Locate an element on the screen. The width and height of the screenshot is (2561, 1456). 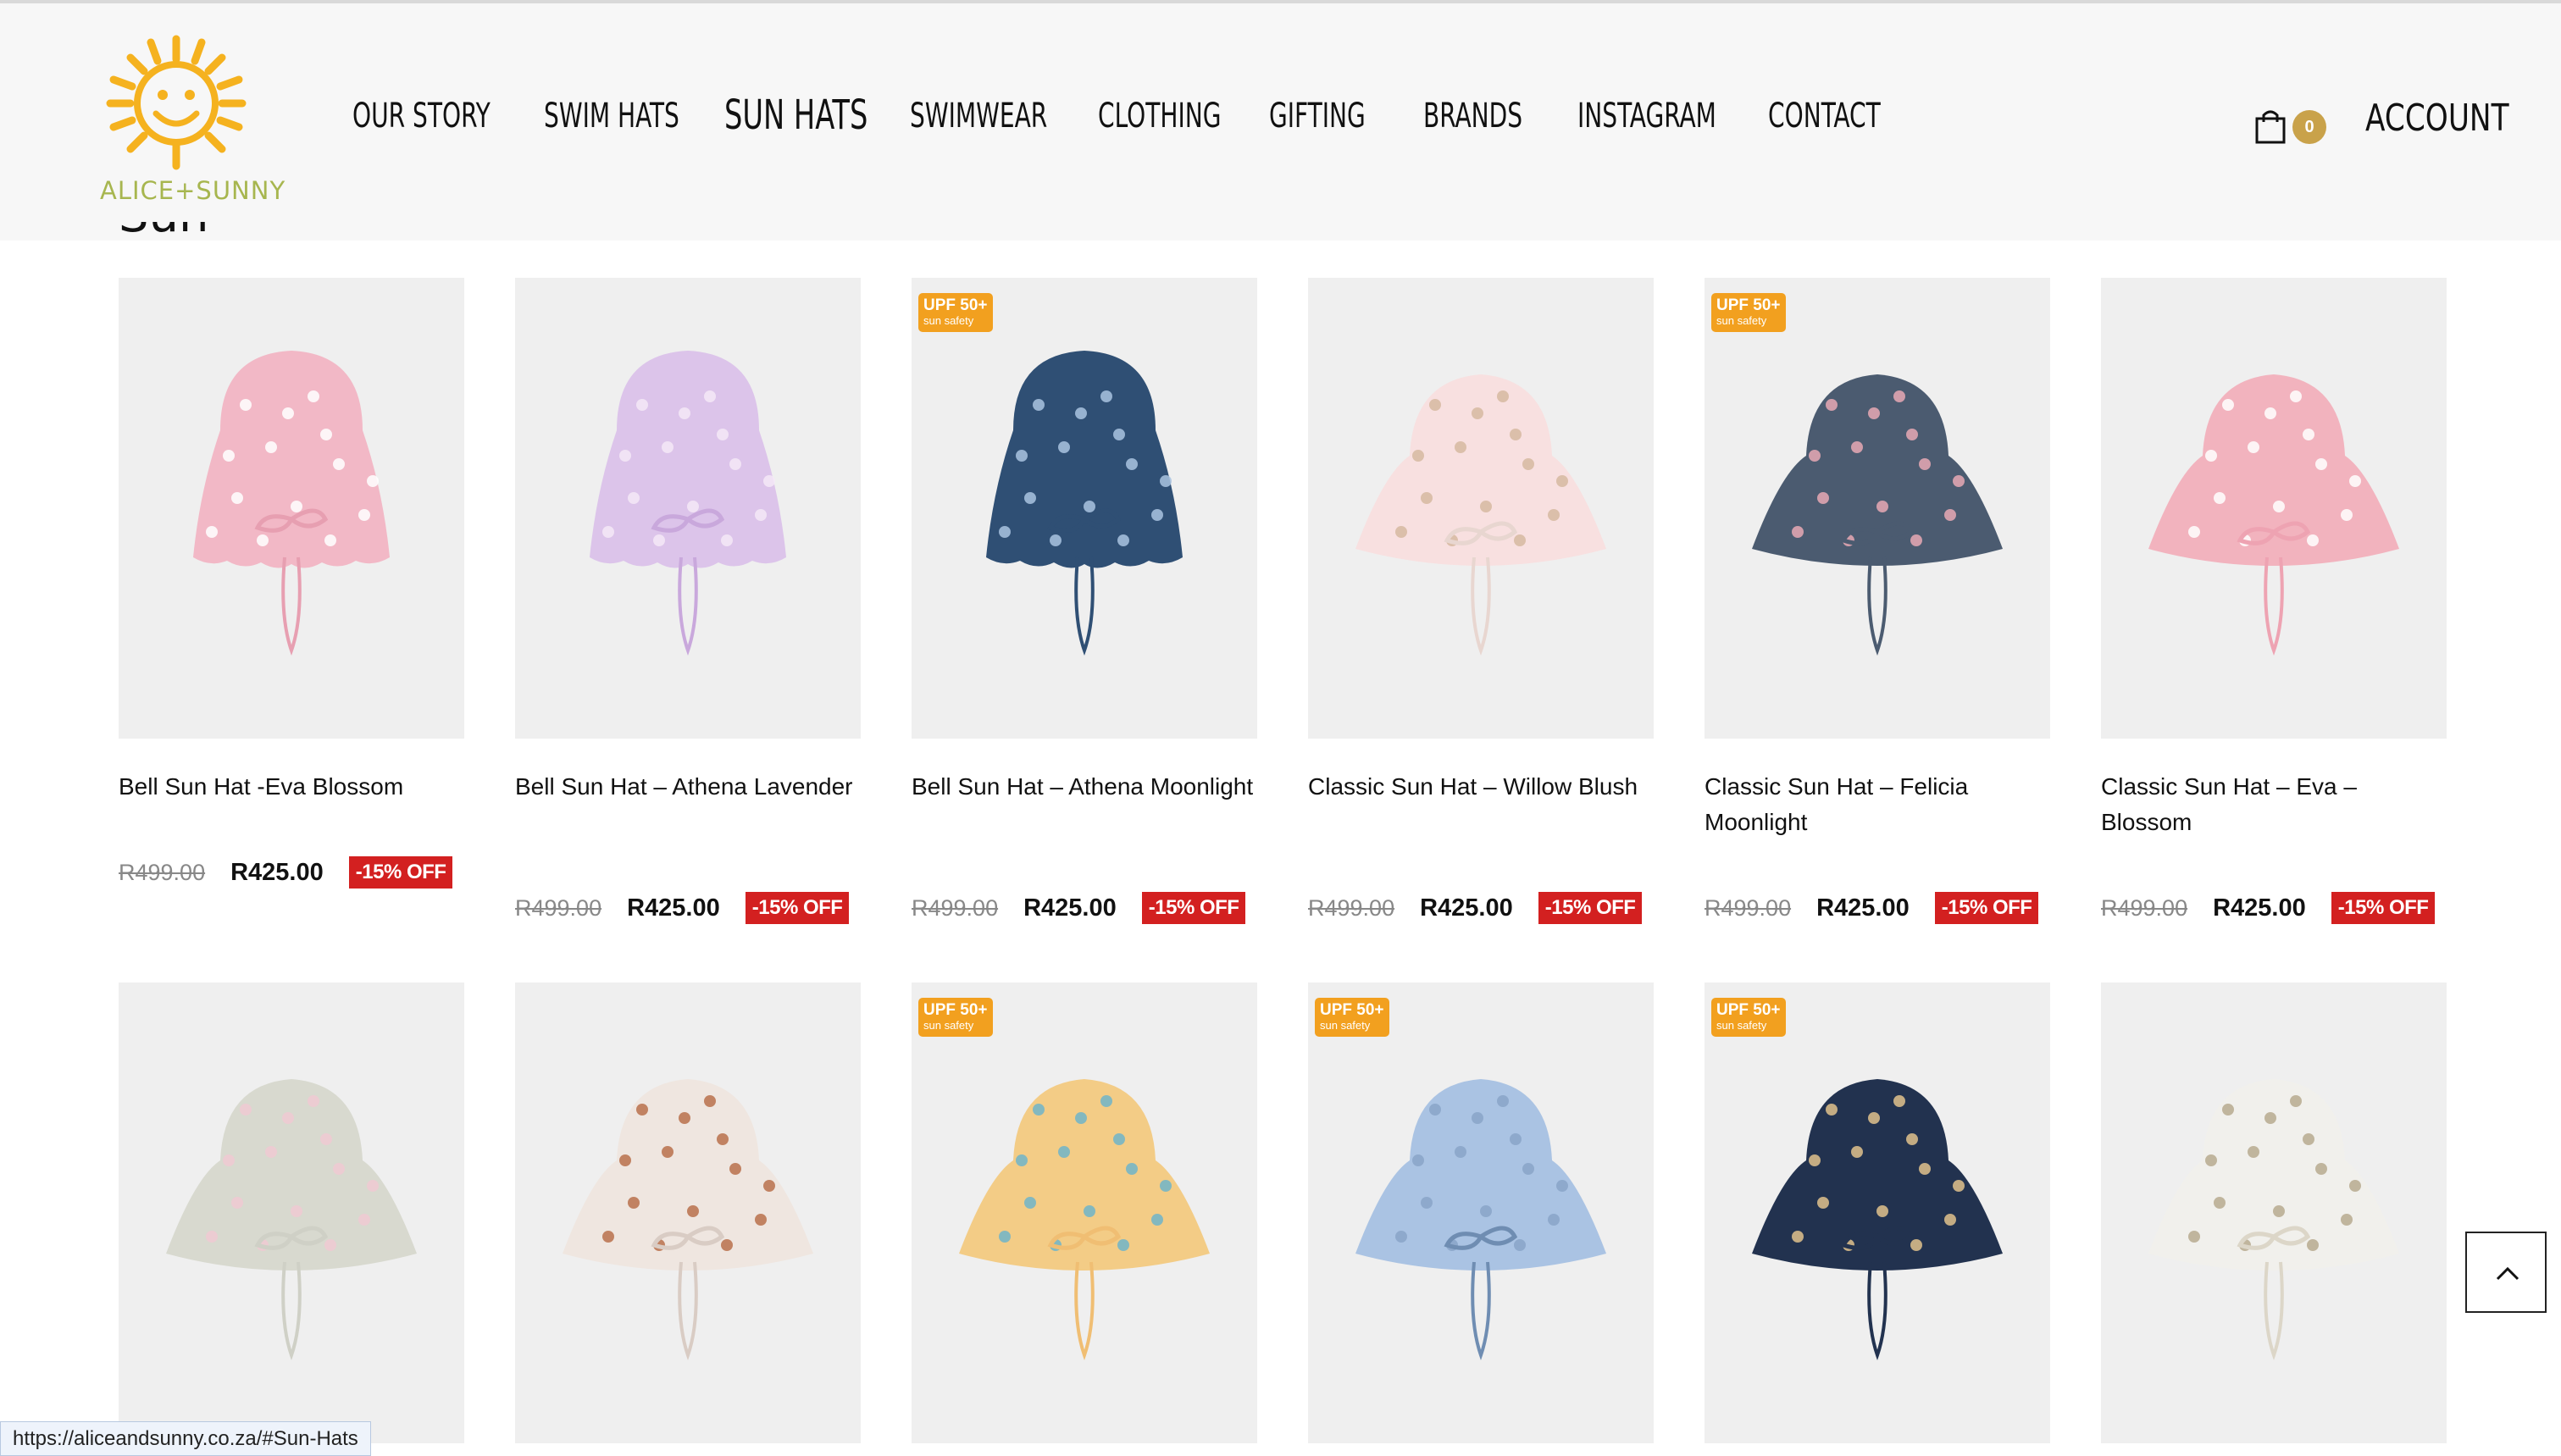
nav-contact: Contact is located at coordinates (1824, 116).